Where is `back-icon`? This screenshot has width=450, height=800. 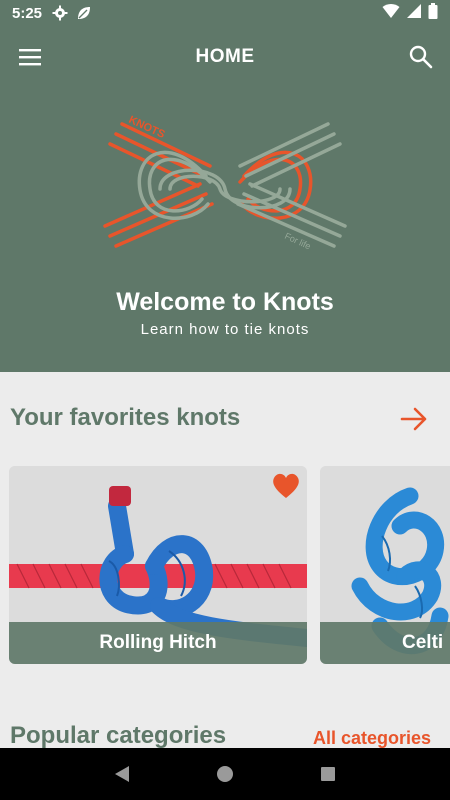
back-icon is located at coordinates (122, 774).